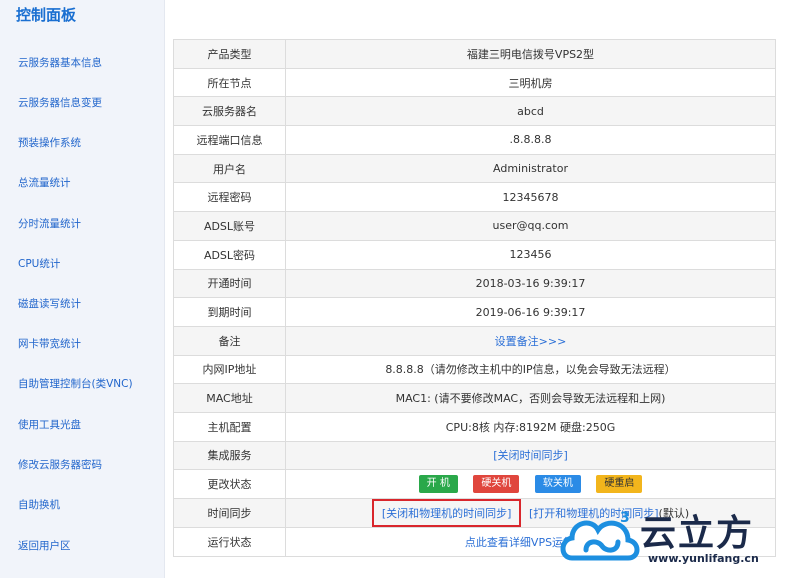  Describe the element at coordinates (438, 484) in the screenshot. I see `power-on-button: 开 机` at that location.